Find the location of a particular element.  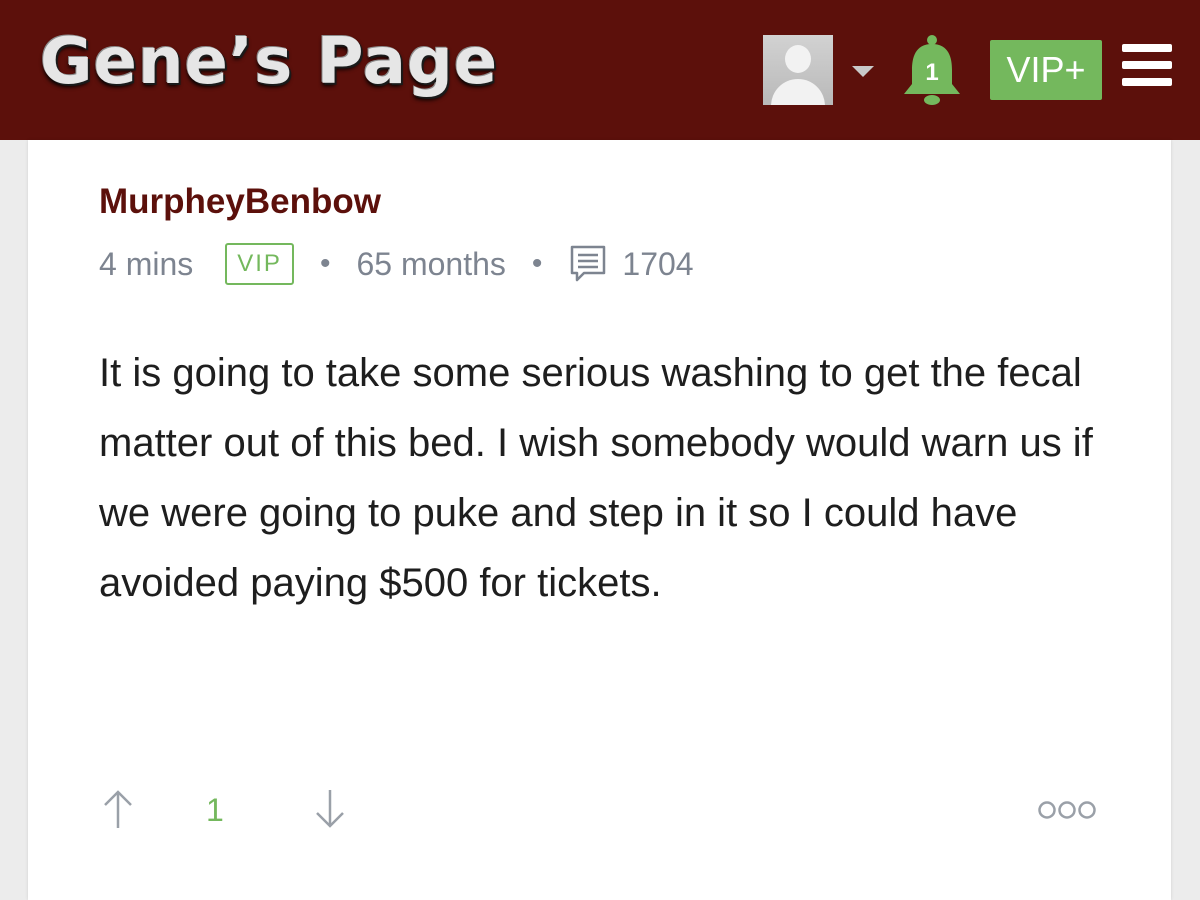

comment-count: 1704 is located at coordinates (658, 263).